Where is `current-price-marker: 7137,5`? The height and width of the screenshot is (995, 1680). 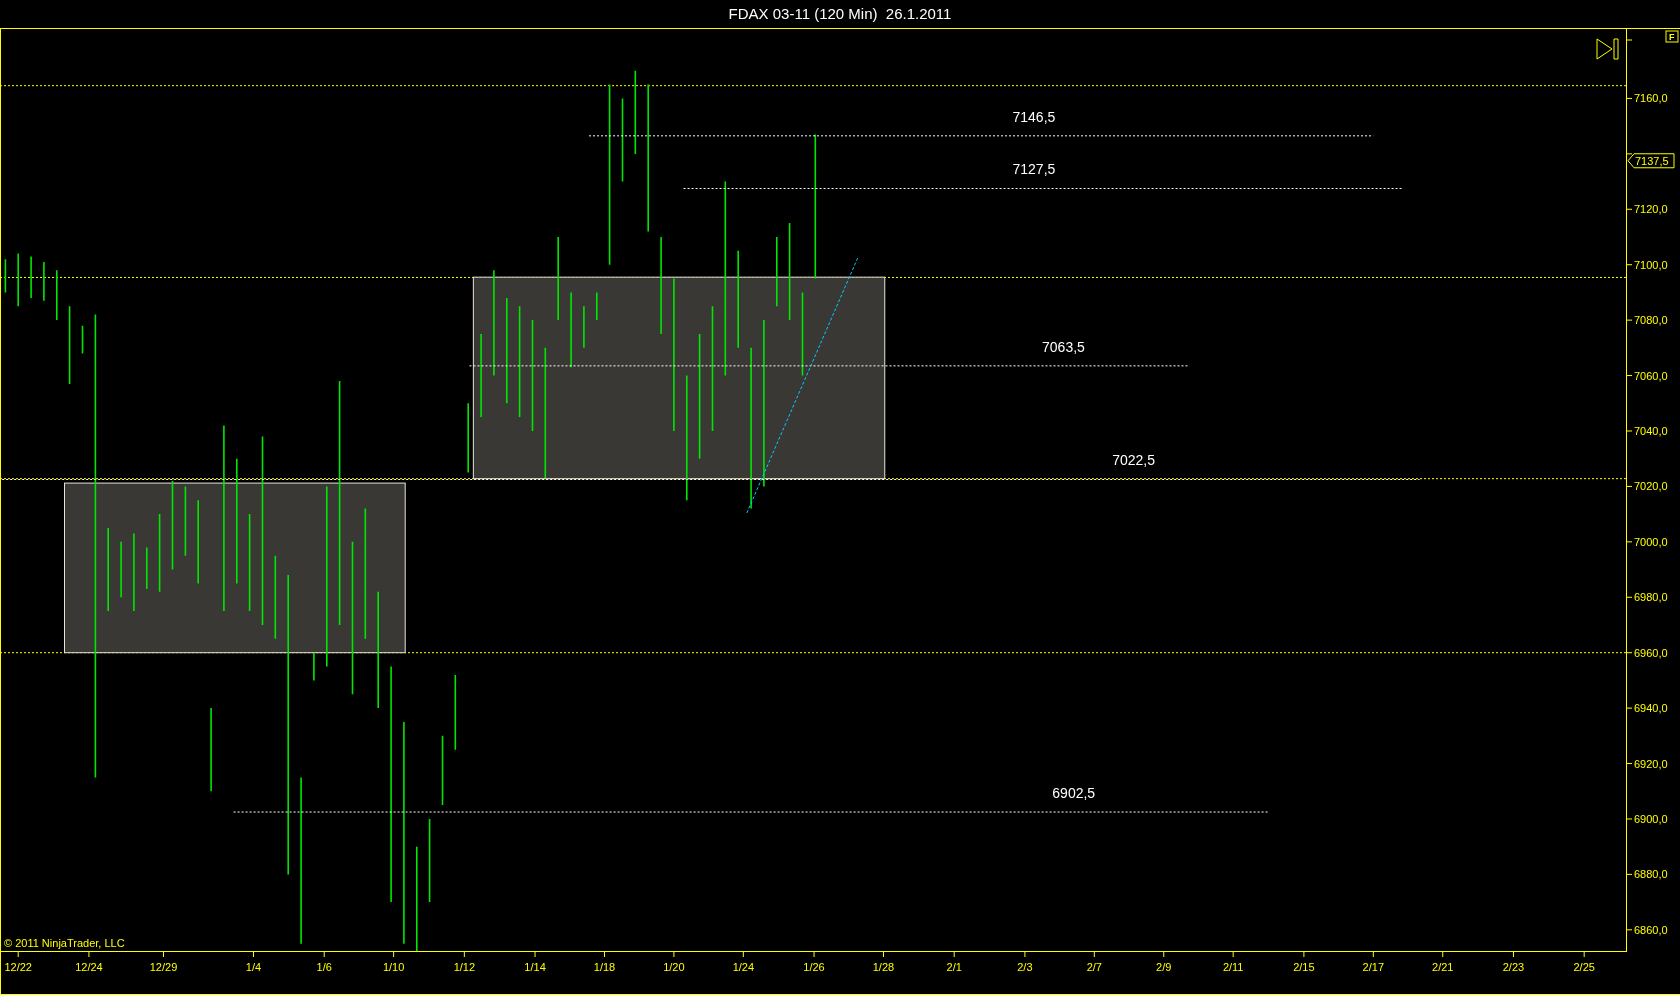 current-price-marker: 7137,5 is located at coordinates (1651, 161).